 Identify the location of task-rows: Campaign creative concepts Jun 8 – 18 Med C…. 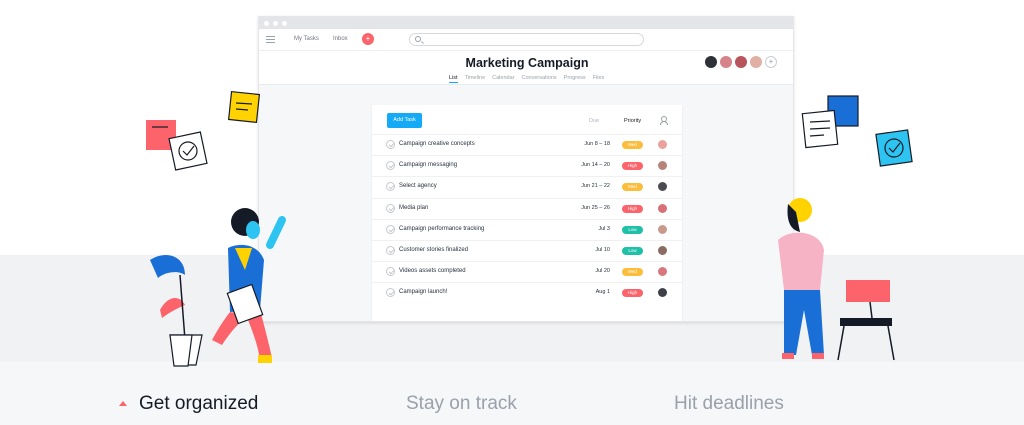
(527, 219).